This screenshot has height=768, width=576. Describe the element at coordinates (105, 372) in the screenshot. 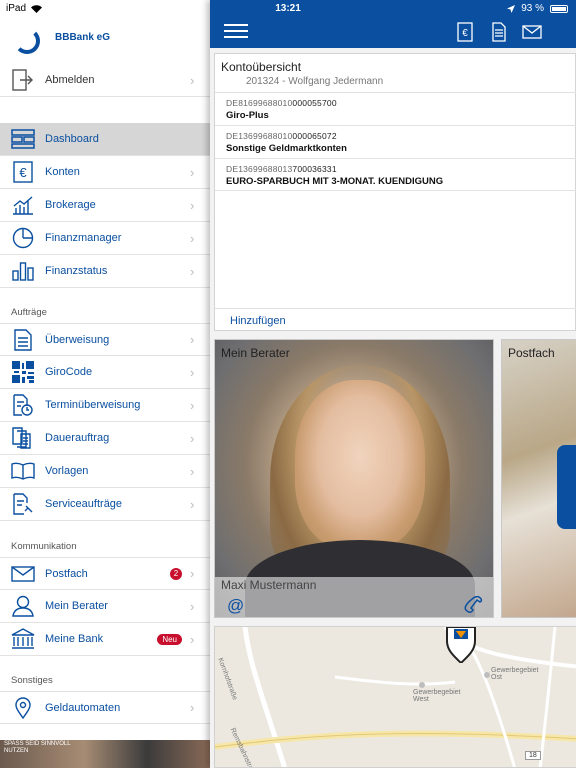

I see `sidebar-item-girocode: GiroCode ›` at that location.